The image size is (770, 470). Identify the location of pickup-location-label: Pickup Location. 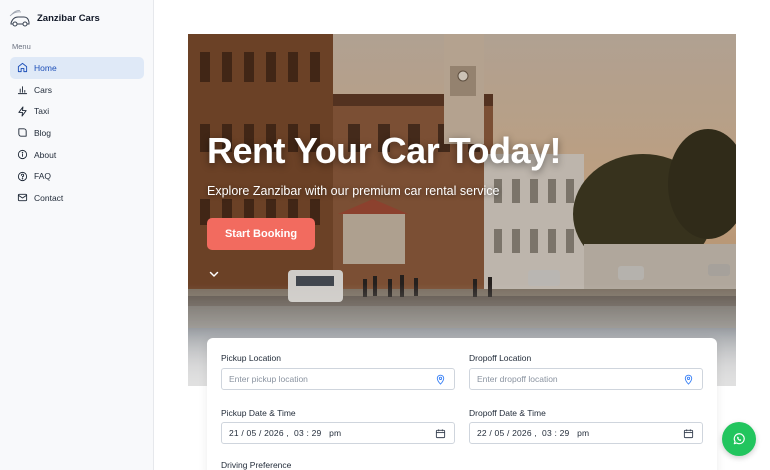
(251, 358).